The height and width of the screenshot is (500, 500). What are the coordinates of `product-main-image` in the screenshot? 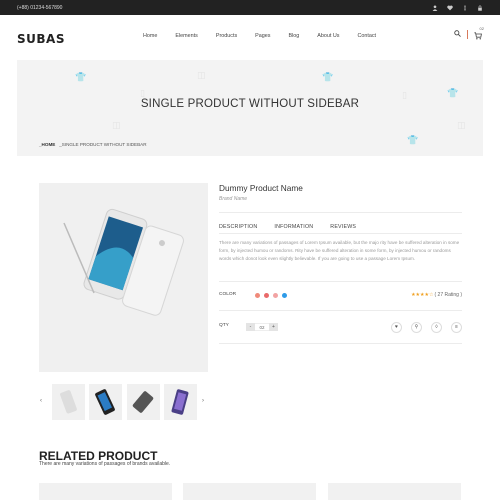 It's located at (123, 277).